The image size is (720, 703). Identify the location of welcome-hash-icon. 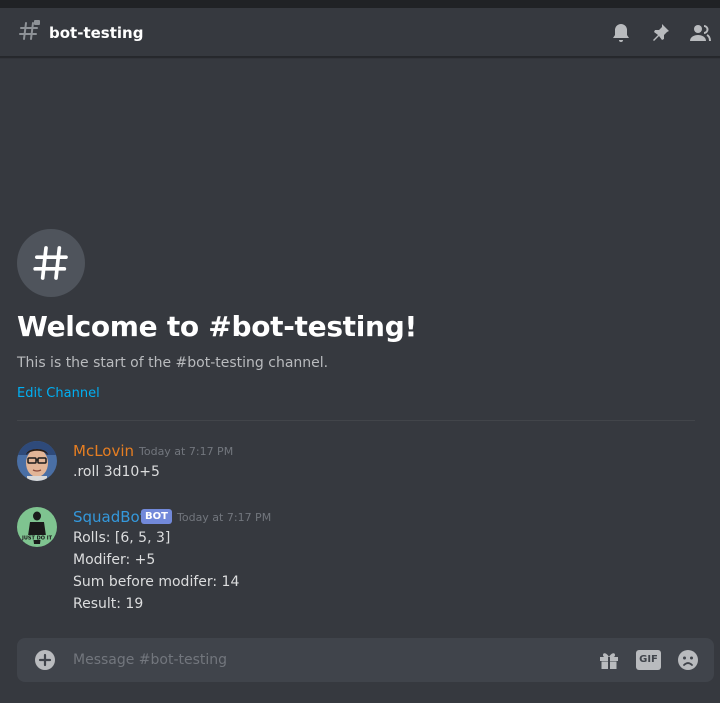
(50, 263).